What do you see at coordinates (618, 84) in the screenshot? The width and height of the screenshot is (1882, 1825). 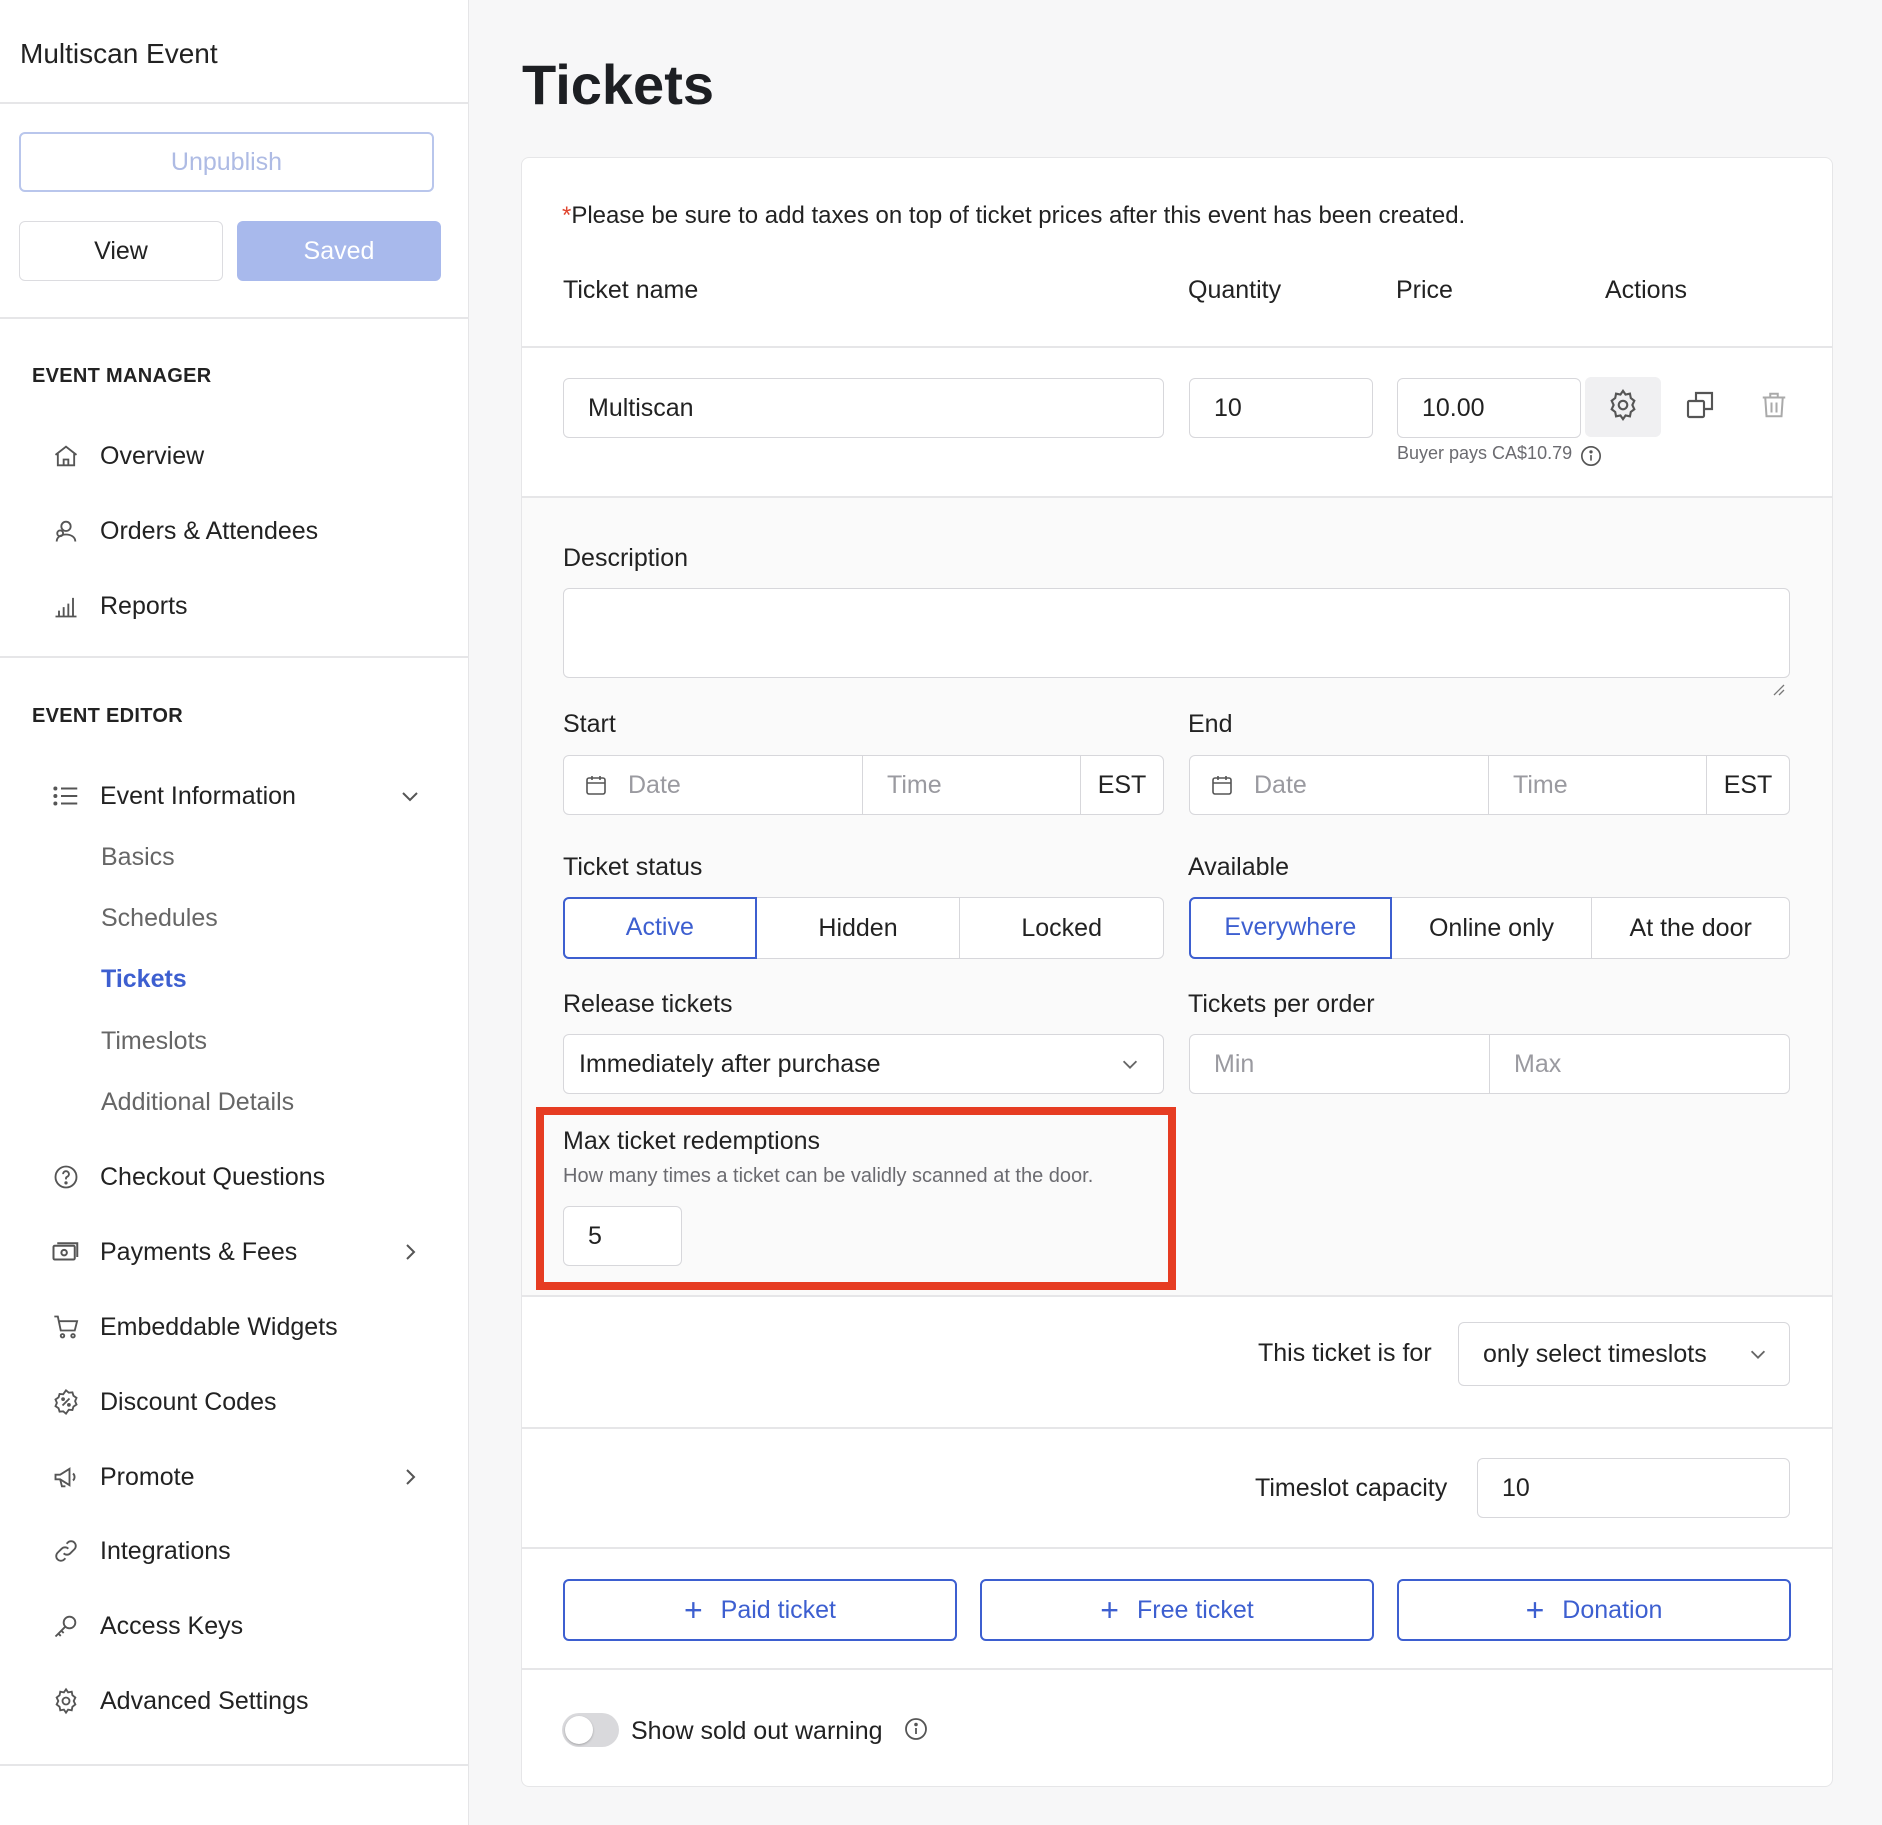 I see `page-title: Tickets` at bounding box center [618, 84].